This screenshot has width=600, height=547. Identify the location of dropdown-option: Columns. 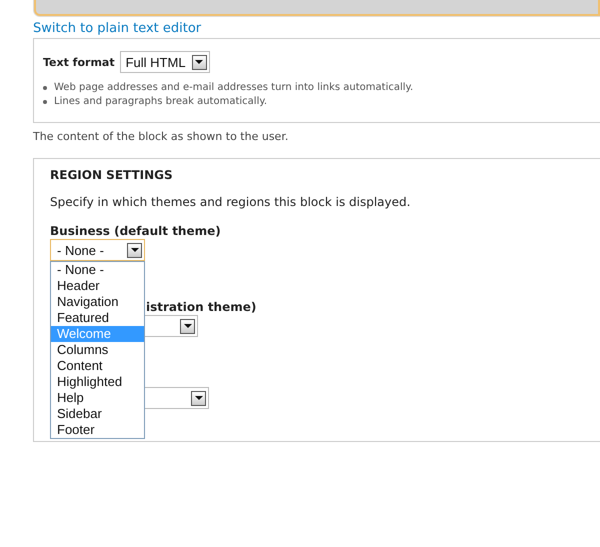
(97, 350).